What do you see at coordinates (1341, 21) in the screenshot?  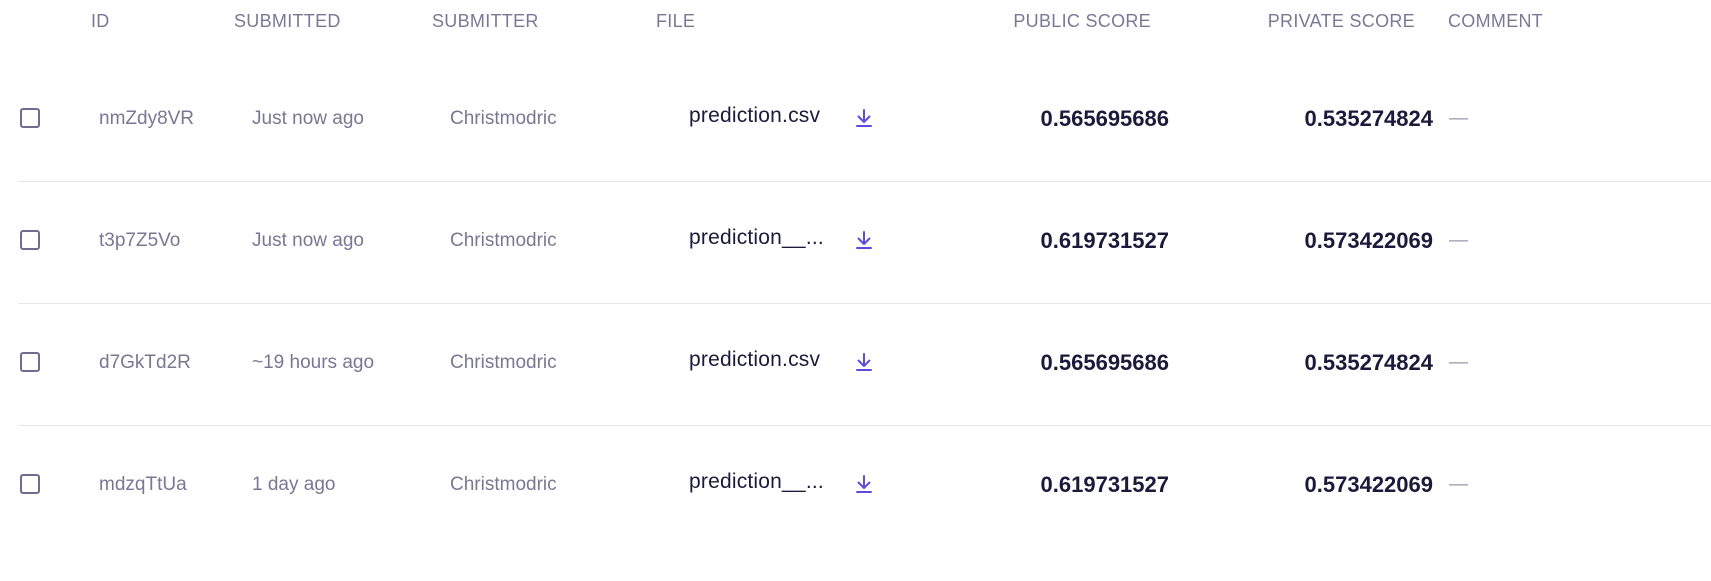 I see `column-header-private-score: PRIVATE SCORE` at bounding box center [1341, 21].